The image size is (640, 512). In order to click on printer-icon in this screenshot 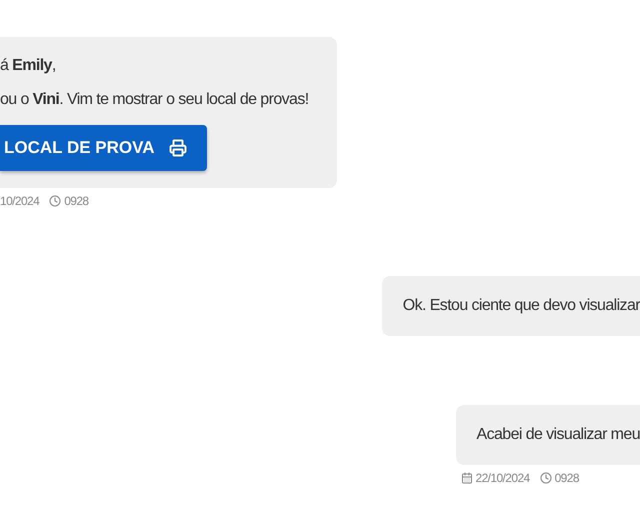, I will do `click(177, 148)`.